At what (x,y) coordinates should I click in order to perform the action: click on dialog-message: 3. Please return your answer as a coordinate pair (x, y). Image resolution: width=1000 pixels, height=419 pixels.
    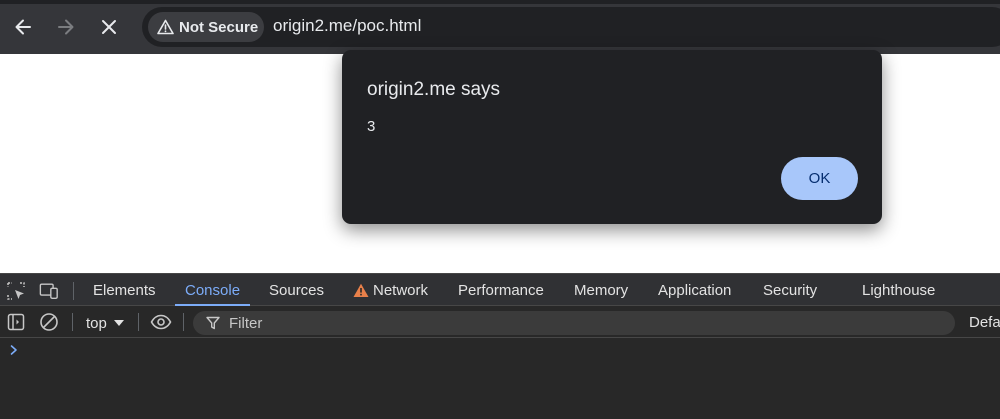
    Looking at the image, I should click on (371, 126).